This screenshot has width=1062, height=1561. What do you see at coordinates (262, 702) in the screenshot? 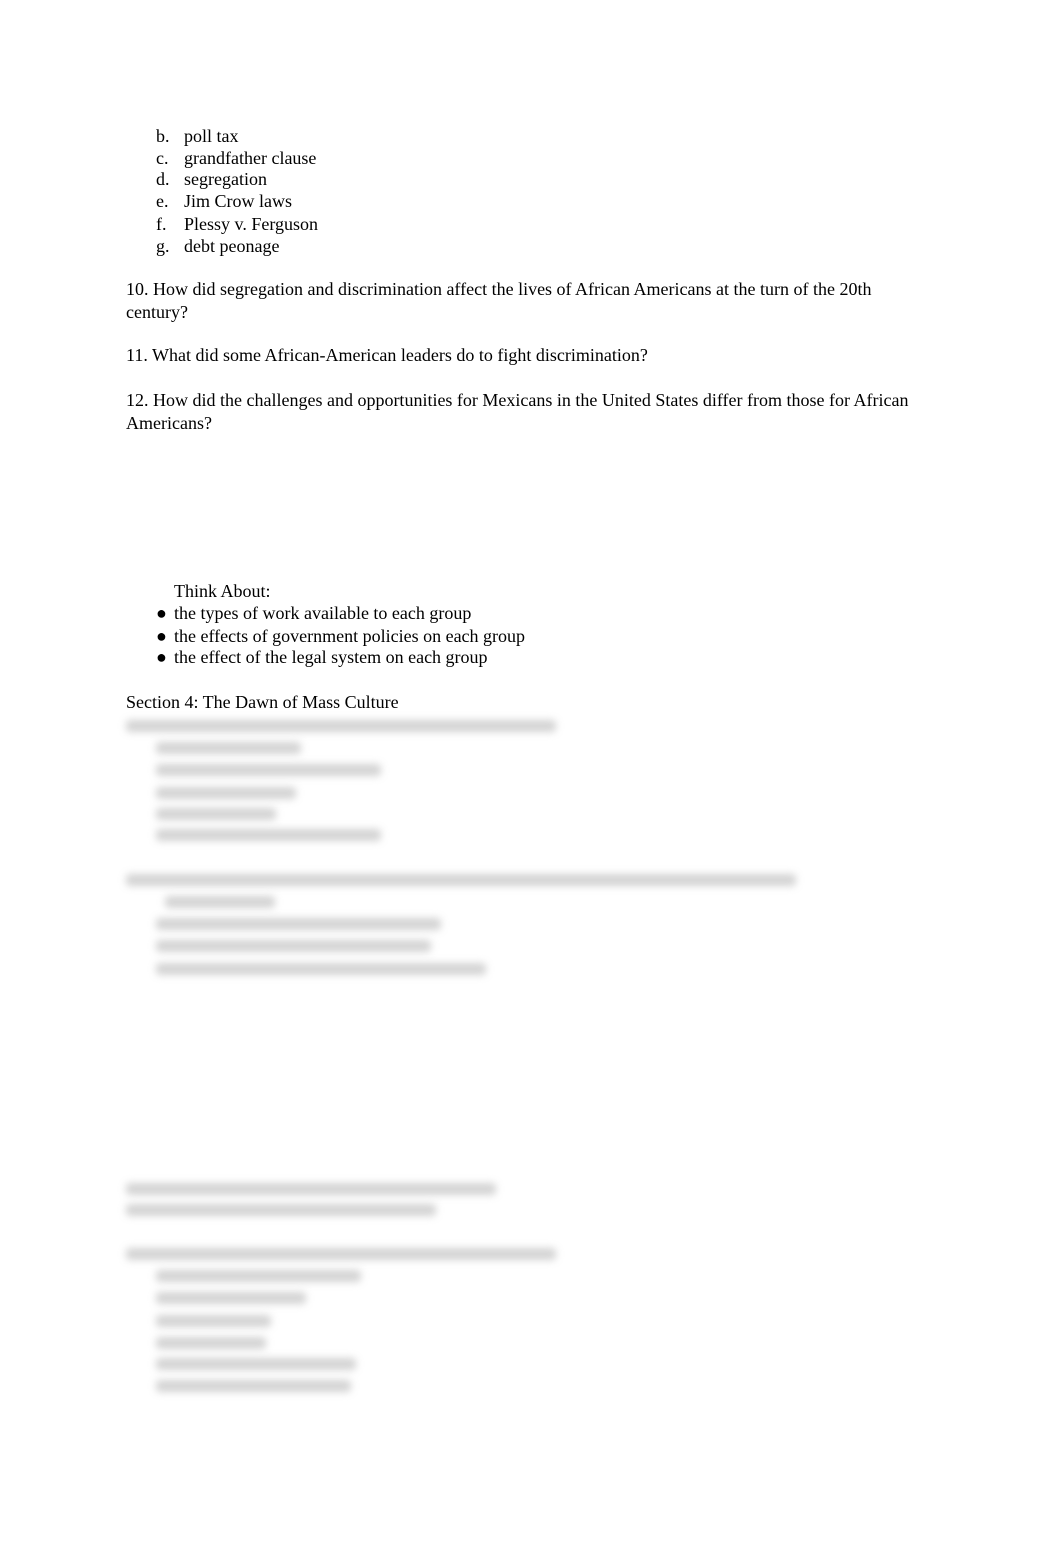
I see `section-heading: Section 4: The Dawn of Mass Culture` at bounding box center [262, 702].